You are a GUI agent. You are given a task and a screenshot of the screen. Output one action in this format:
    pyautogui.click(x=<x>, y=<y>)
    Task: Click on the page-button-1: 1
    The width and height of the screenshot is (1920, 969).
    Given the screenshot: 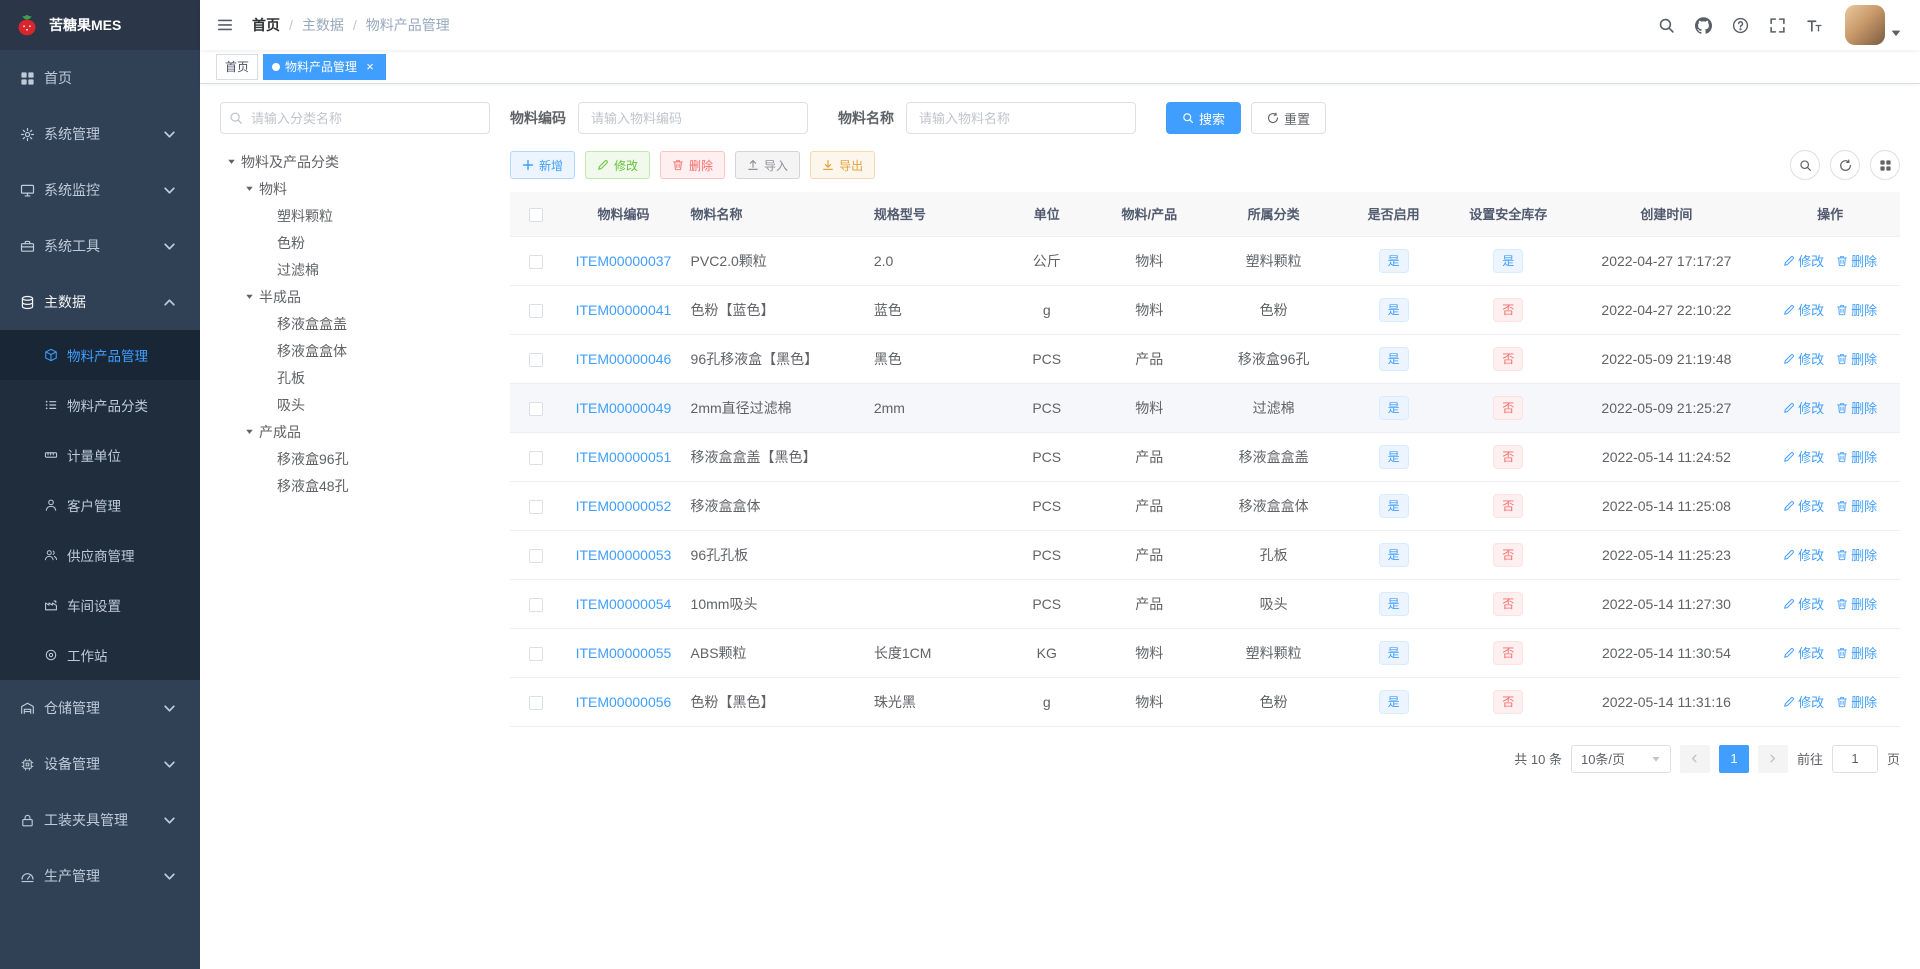 What is the action you would take?
    pyautogui.click(x=1733, y=758)
    